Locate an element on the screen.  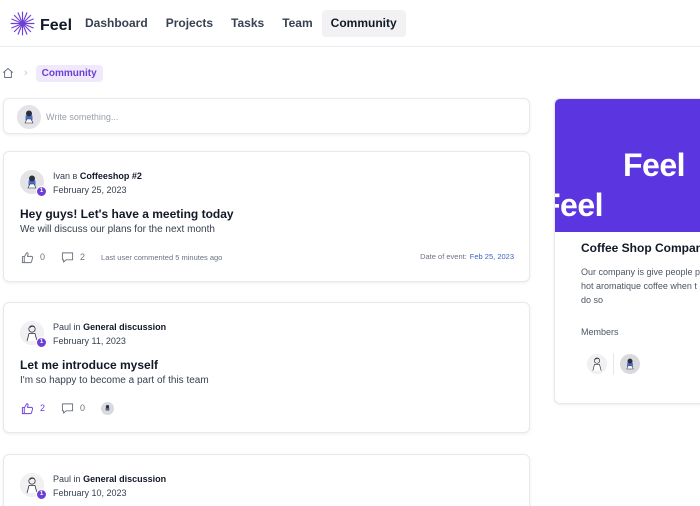
starburst-icon is located at coordinates (22, 26).